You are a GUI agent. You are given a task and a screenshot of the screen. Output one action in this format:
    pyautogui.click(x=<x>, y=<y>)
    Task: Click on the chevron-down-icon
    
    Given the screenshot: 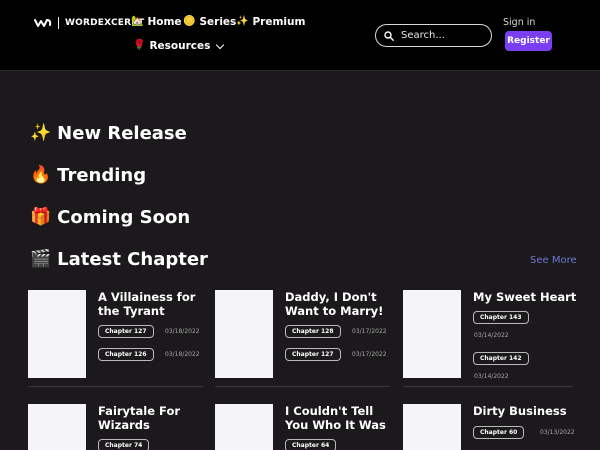 What is the action you would take?
    pyautogui.click(x=220, y=44)
    